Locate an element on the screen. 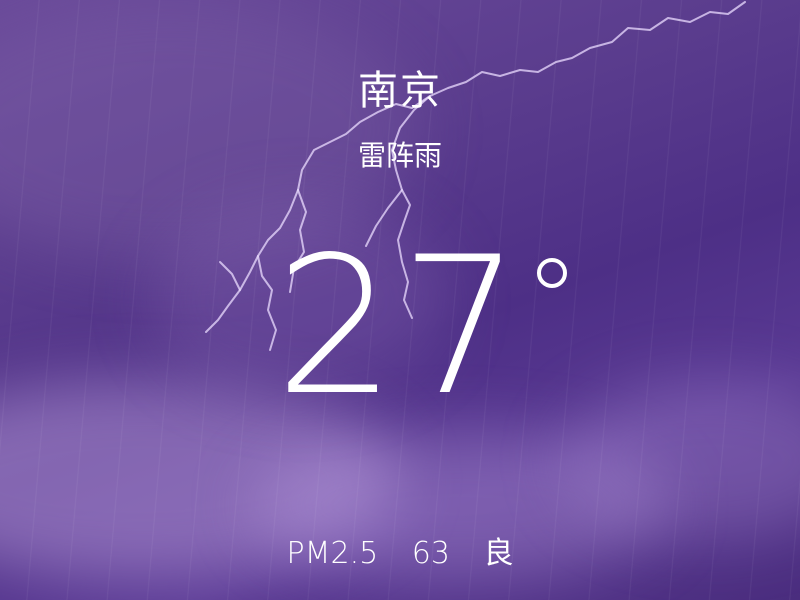  weather-condition: 雷阵雨 is located at coordinates (399, 155).